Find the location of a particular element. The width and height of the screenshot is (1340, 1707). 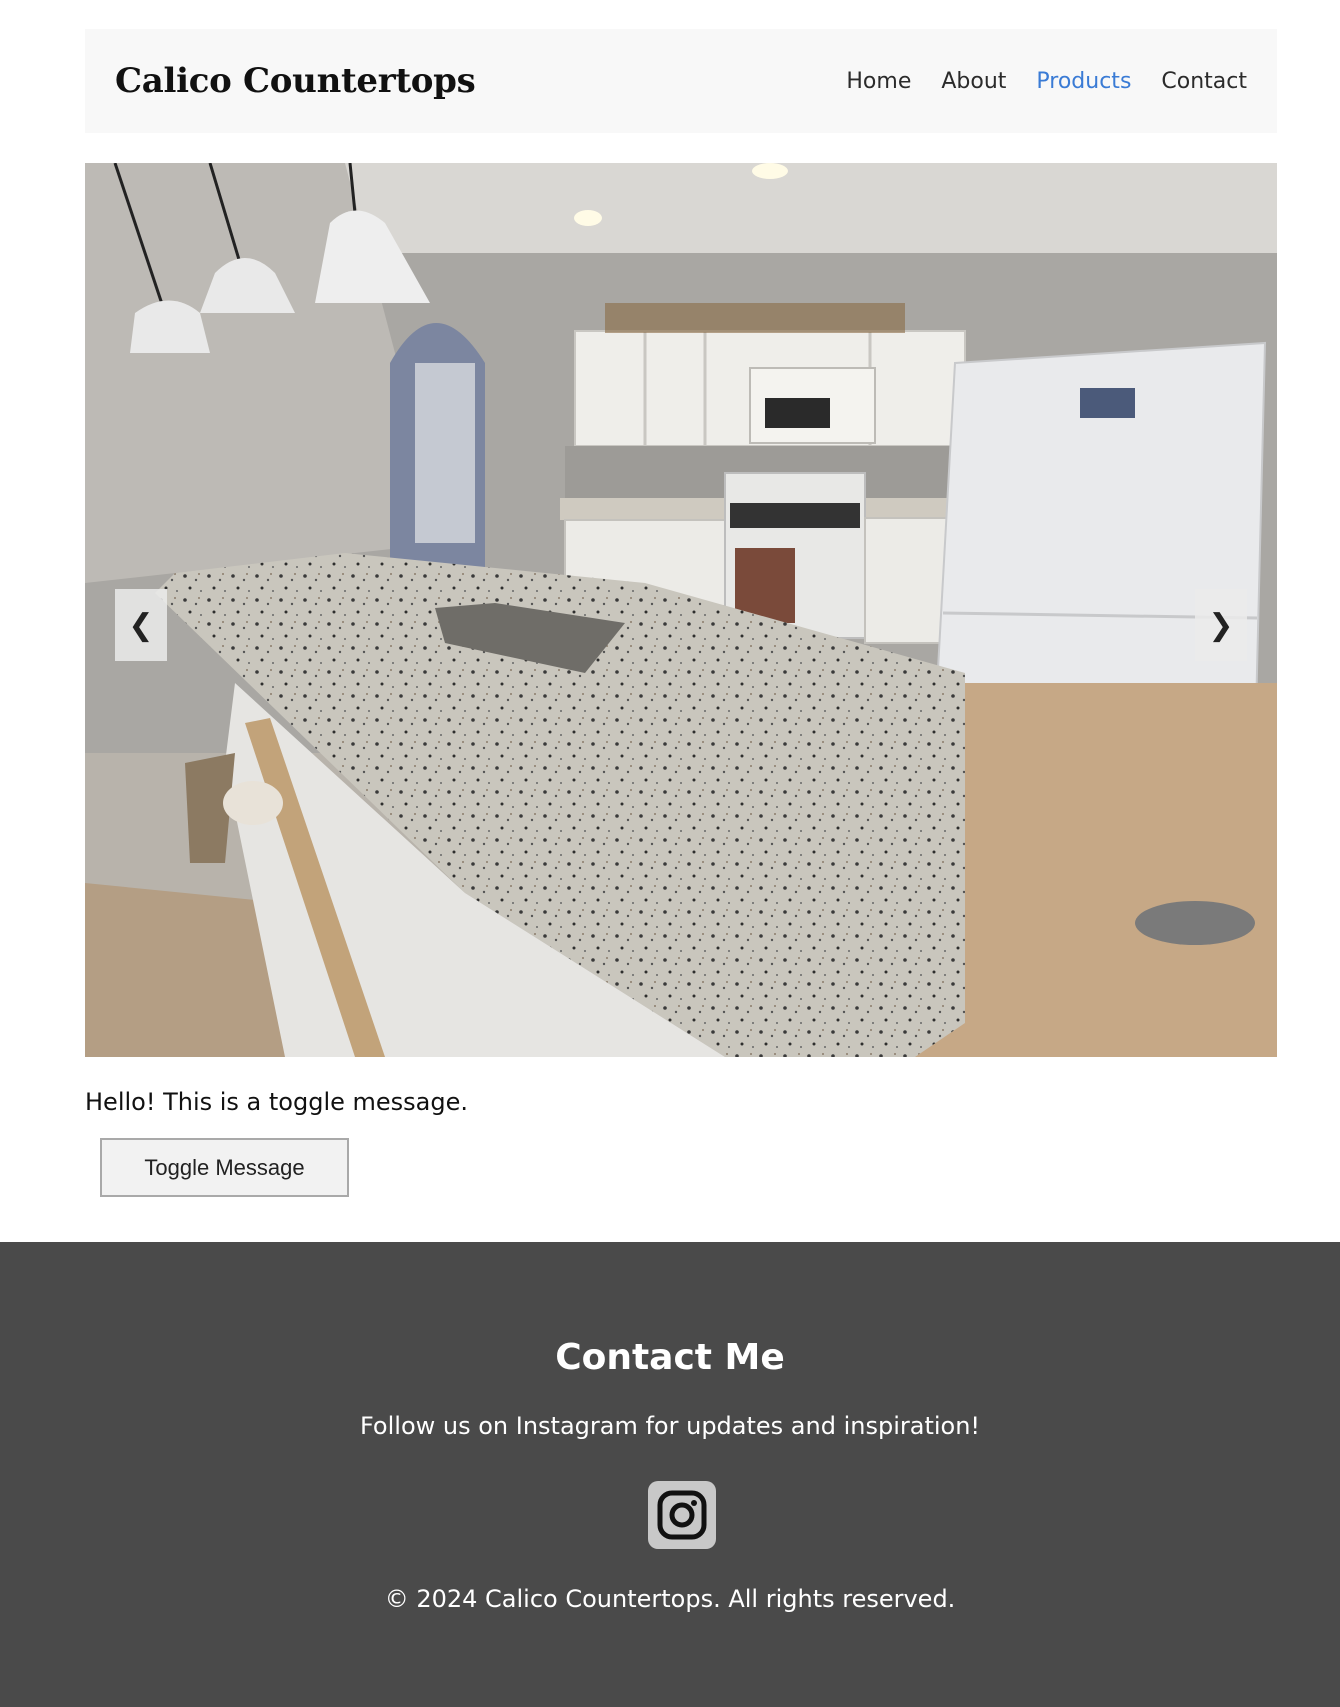

nav-home: Home is located at coordinates (878, 81).